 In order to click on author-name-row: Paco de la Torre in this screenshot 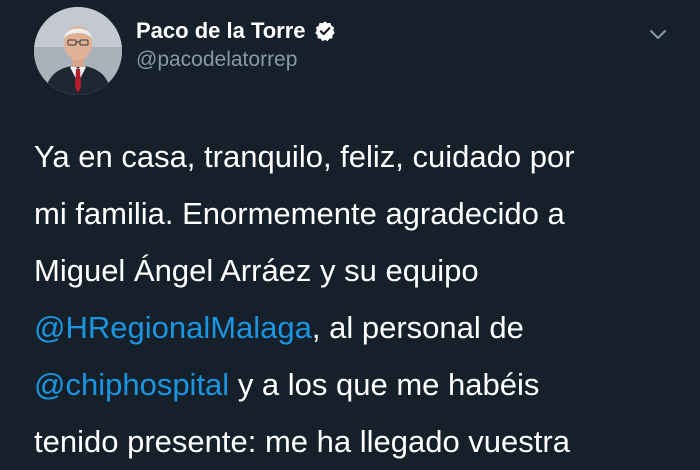, I will do `click(236, 31)`.